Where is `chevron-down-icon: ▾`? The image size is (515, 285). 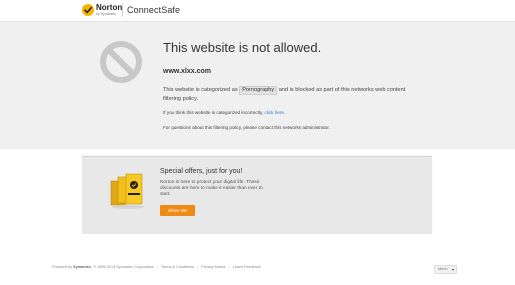
chevron-down-icon: ▾ is located at coordinates (452, 269).